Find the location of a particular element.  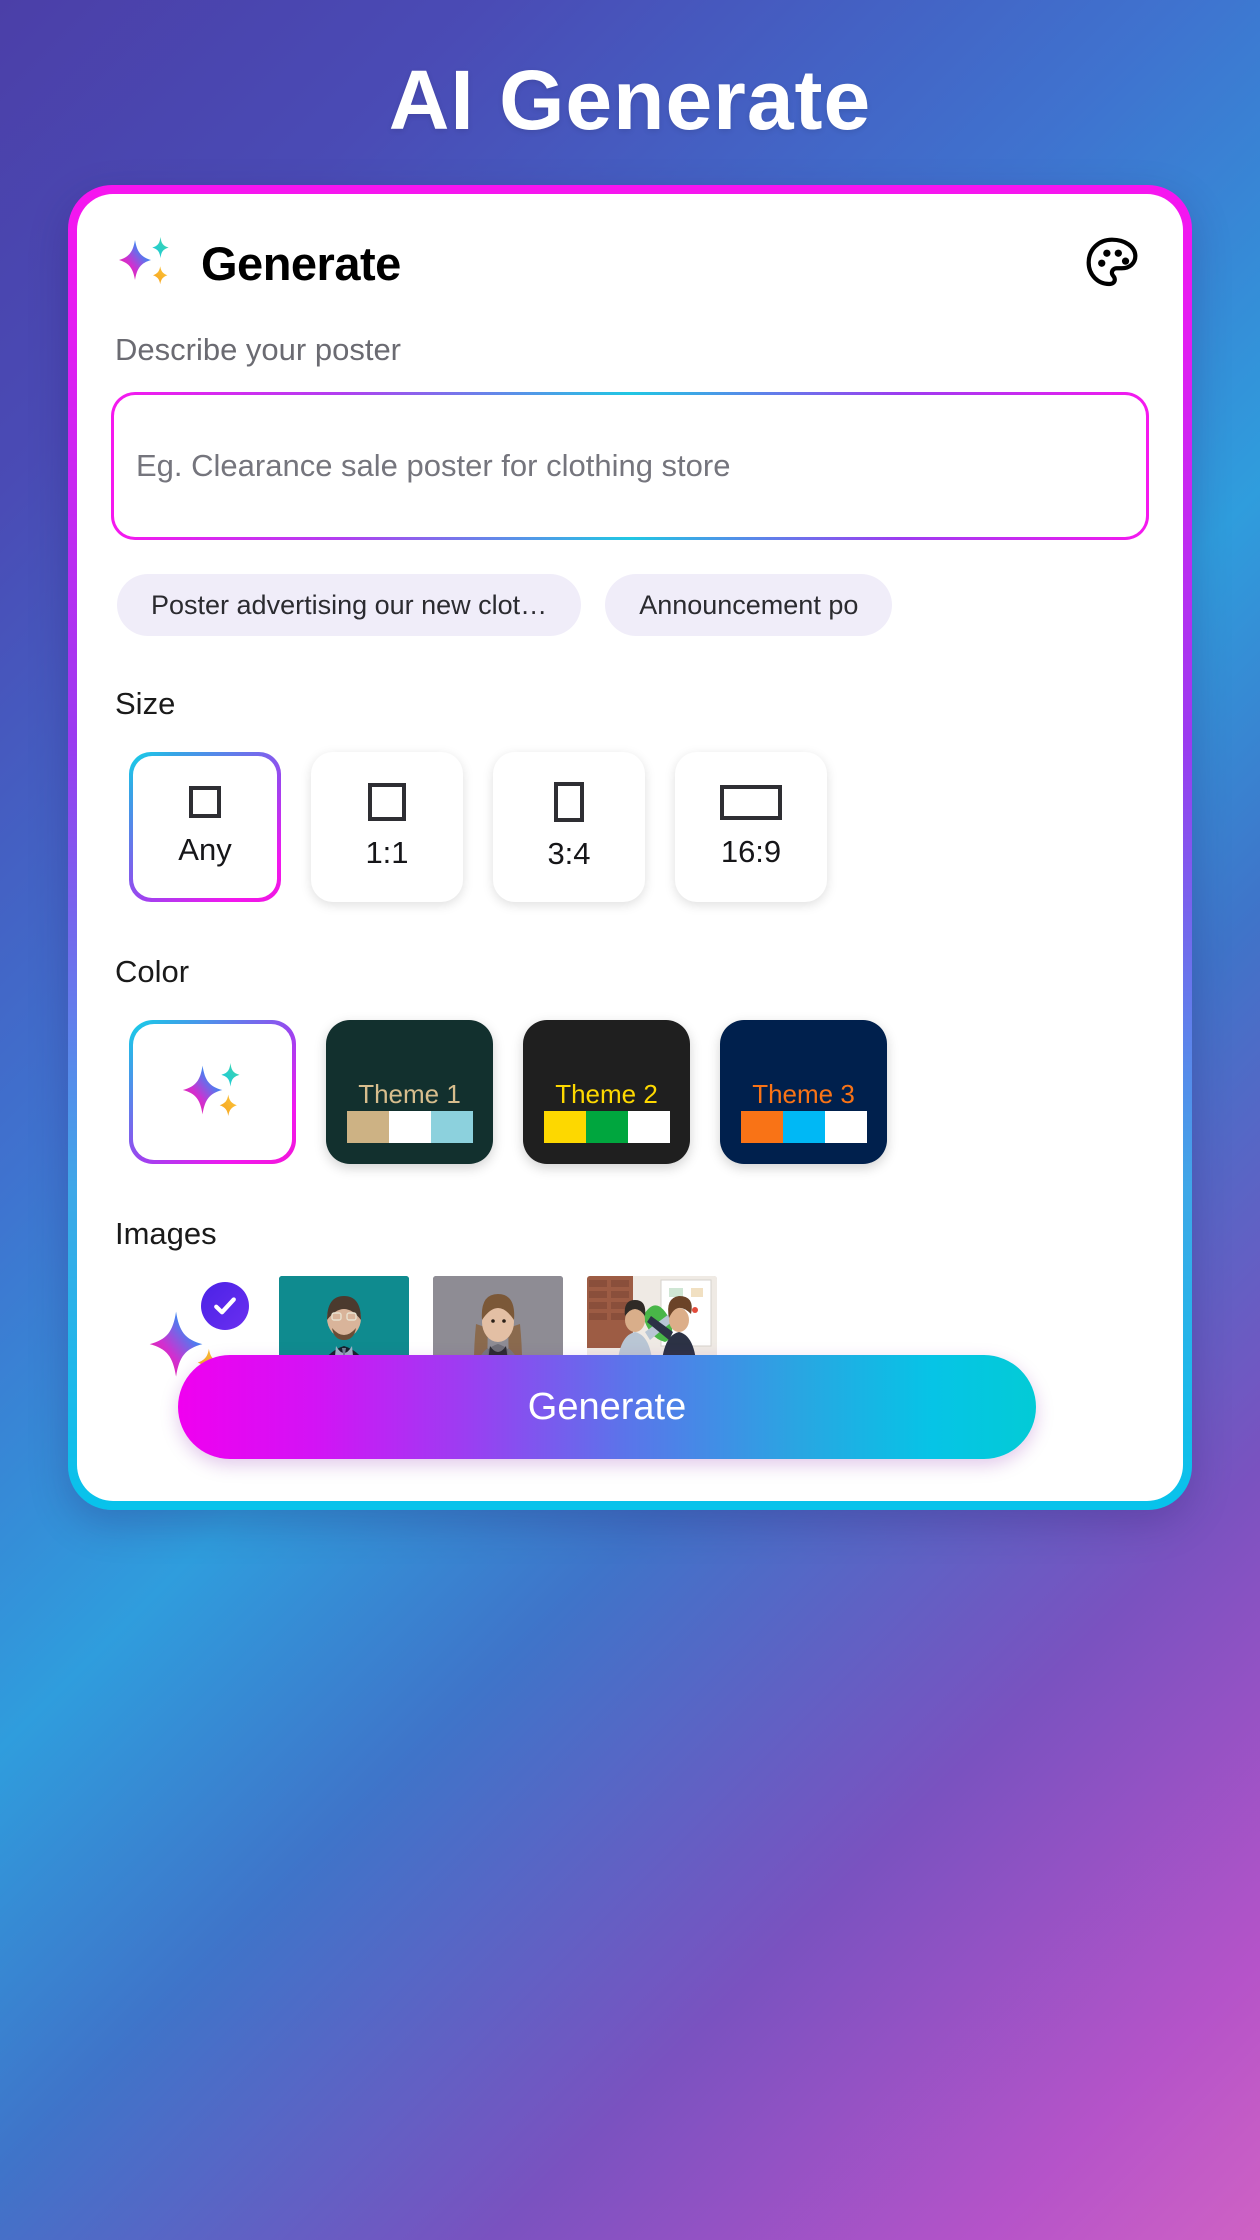

theme-name: Theme 2 is located at coordinates (606, 1093).